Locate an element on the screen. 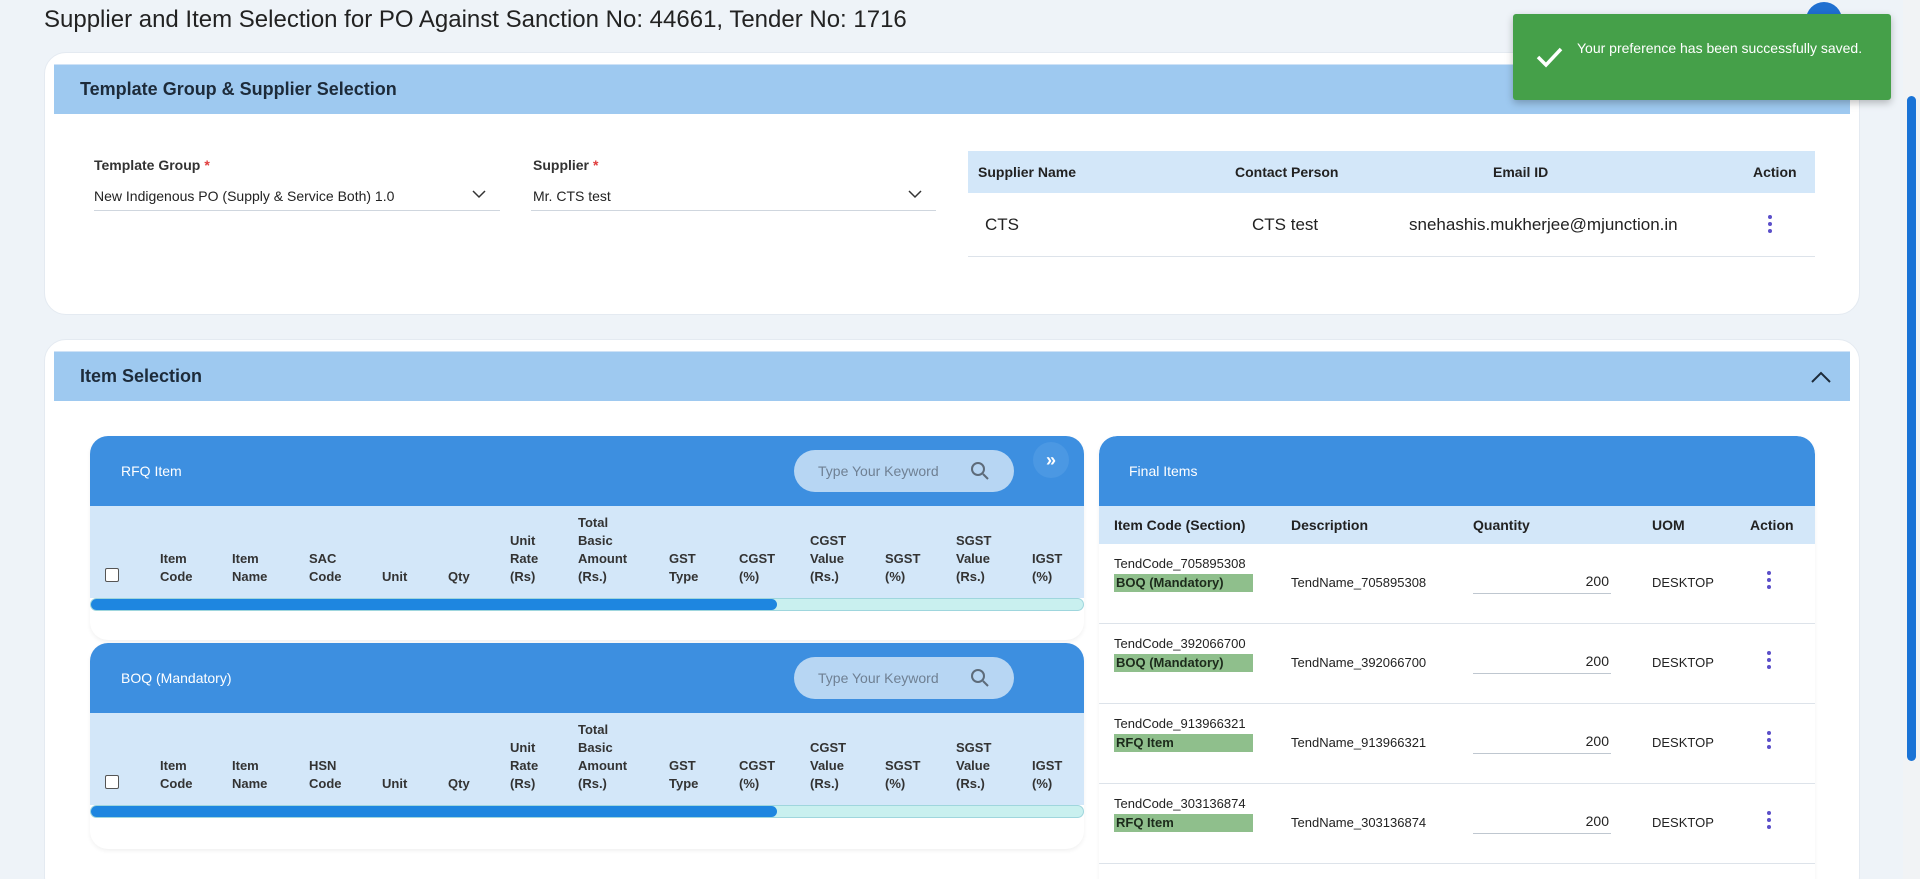 This screenshot has height=879, width=1920. supplier-label: Supplier * is located at coordinates (566, 165).